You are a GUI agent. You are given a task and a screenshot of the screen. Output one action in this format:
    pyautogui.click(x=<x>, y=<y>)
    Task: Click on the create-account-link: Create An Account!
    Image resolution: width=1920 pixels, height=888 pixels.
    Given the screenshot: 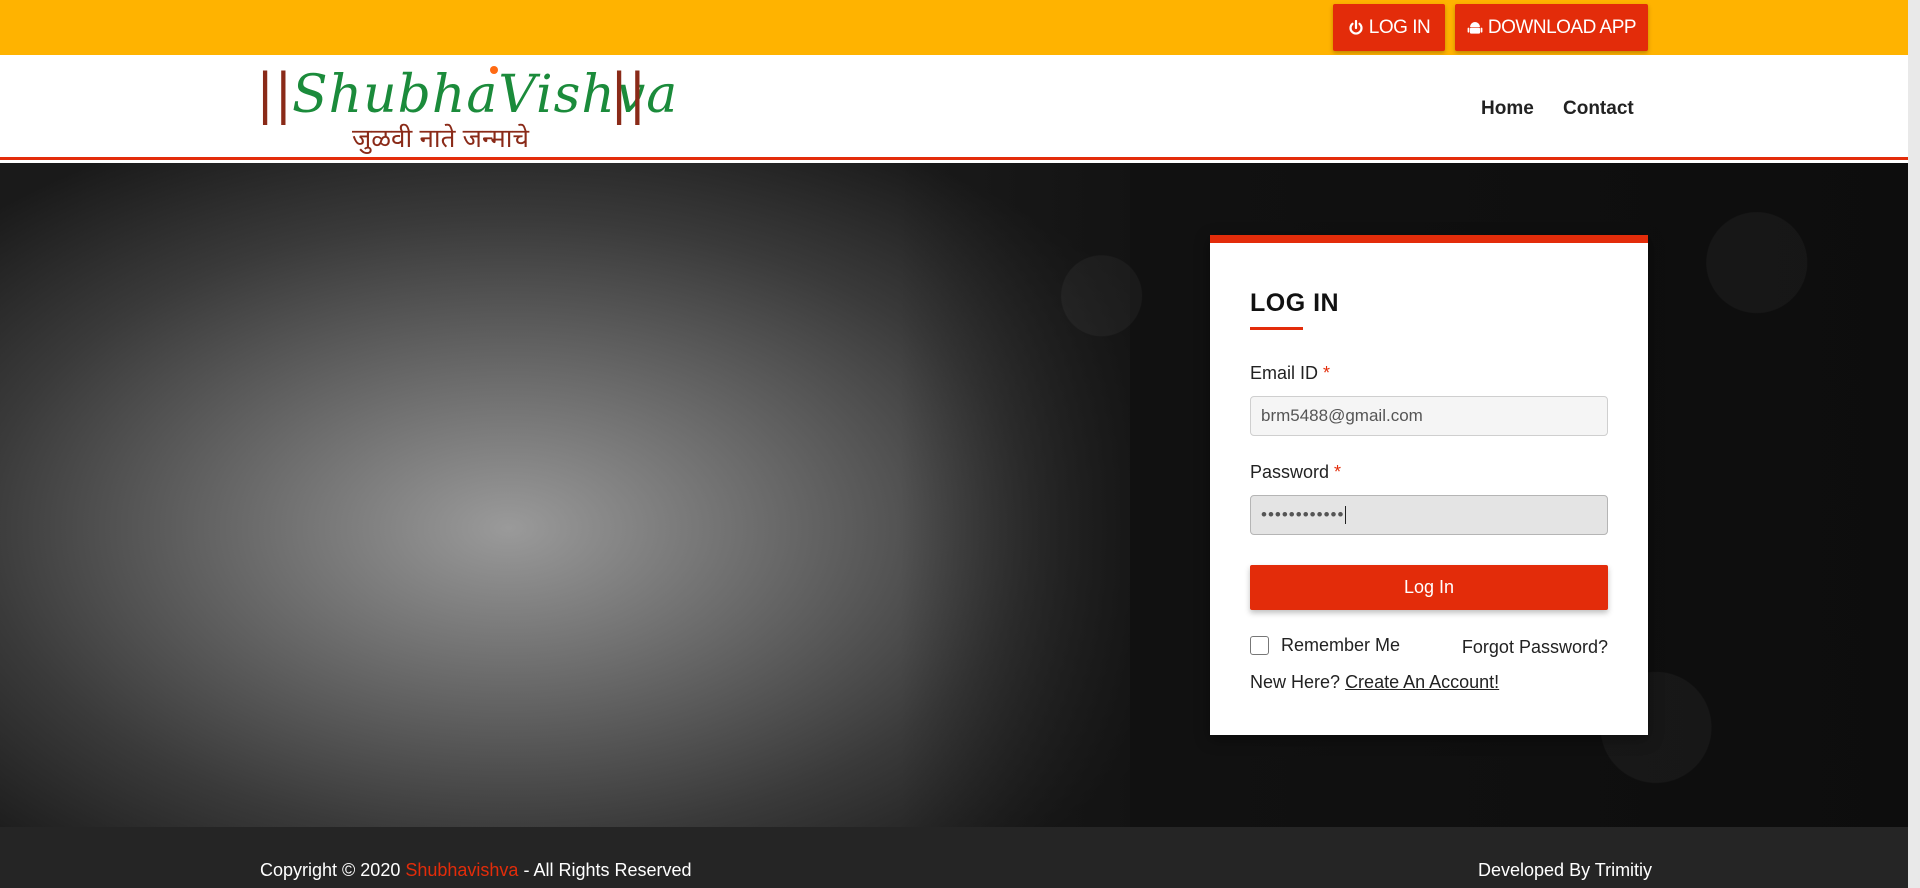 What is the action you would take?
    pyautogui.click(x=1422, y=682)
    